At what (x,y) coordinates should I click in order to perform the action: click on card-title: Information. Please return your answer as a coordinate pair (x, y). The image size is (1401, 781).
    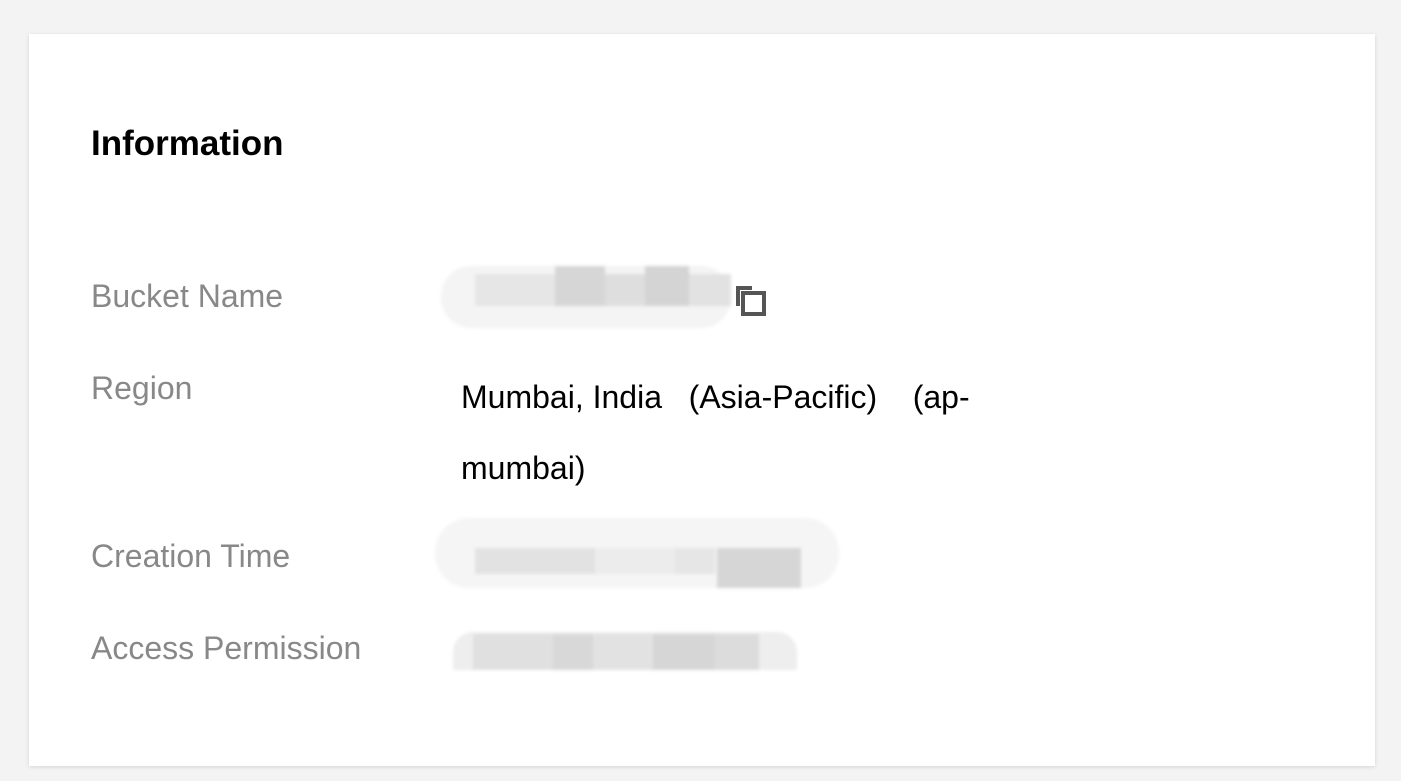
    Looking at the image, I should click on (187, 143).